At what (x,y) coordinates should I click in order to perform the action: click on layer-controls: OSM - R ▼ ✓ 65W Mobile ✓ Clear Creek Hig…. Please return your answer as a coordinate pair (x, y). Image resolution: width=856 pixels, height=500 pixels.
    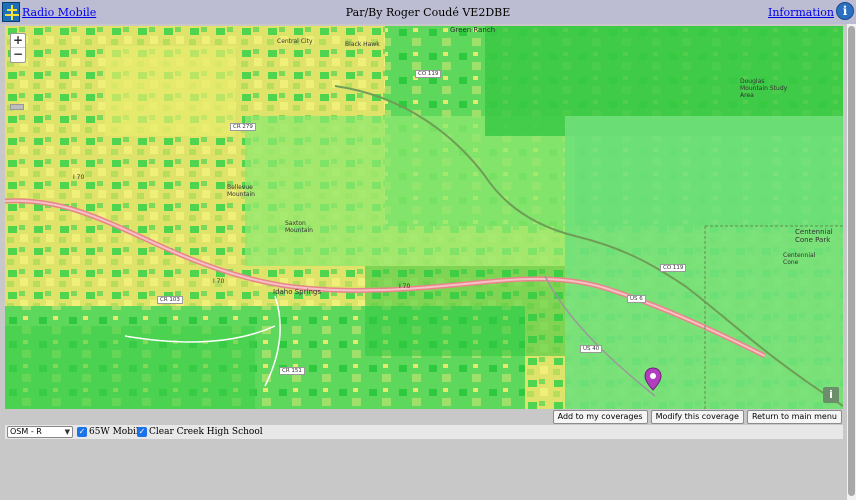
    Looking at the image, I should click on (424, 432).